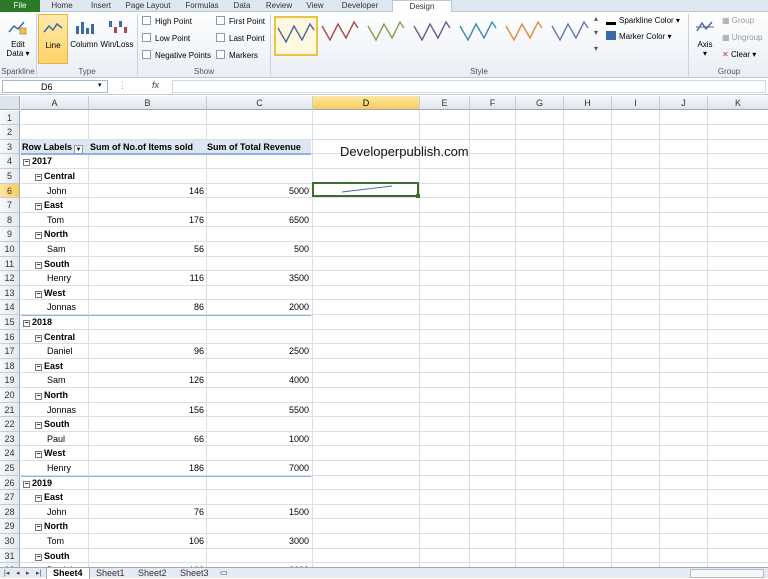 Image resolution: width=768 pixels, height=579 pixels. Describe the element at coordinates (148, 410) in the screenshot. I see `pivot-items-value: 156` at that location.